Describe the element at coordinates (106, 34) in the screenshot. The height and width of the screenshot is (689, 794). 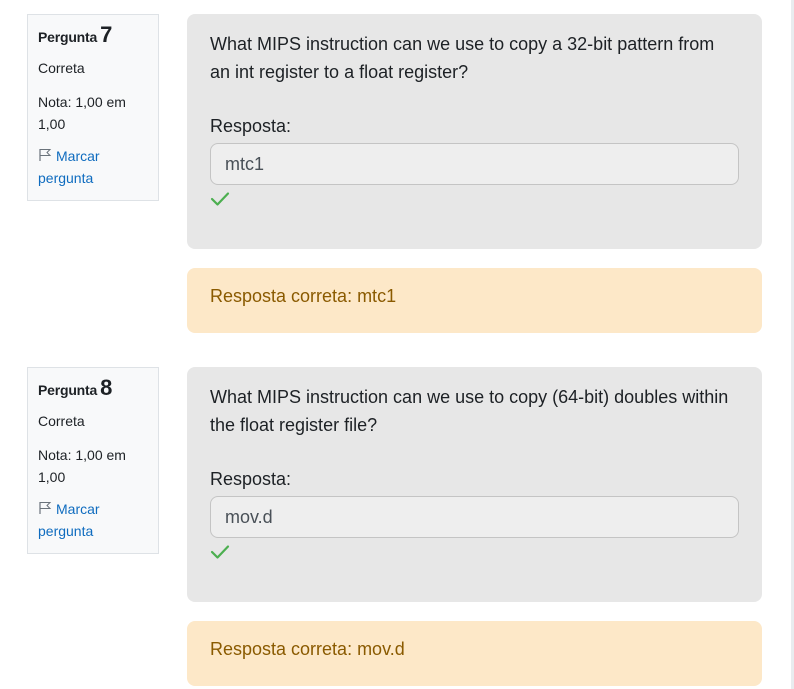
I see `question-number-value: 7` at that location.